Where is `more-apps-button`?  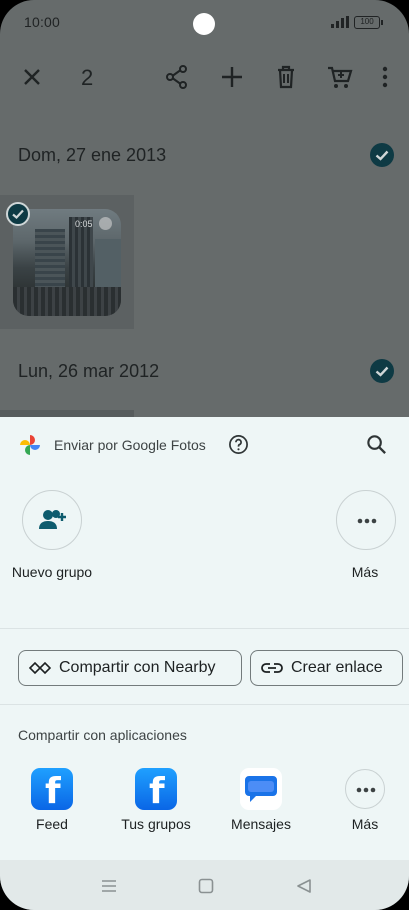 more-apps-button is located at coordinates (365, 789).